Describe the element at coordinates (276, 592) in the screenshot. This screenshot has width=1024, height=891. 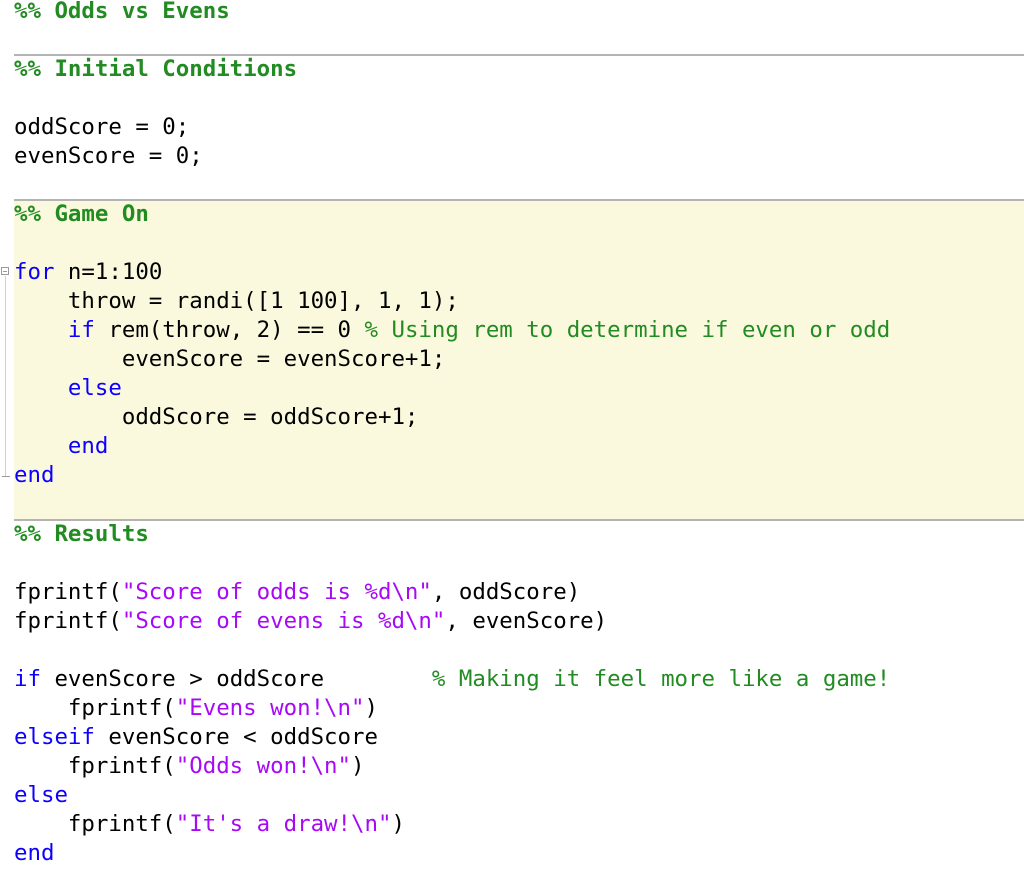
I see `string-literal: "Score of odds is %d\n"` at that location.